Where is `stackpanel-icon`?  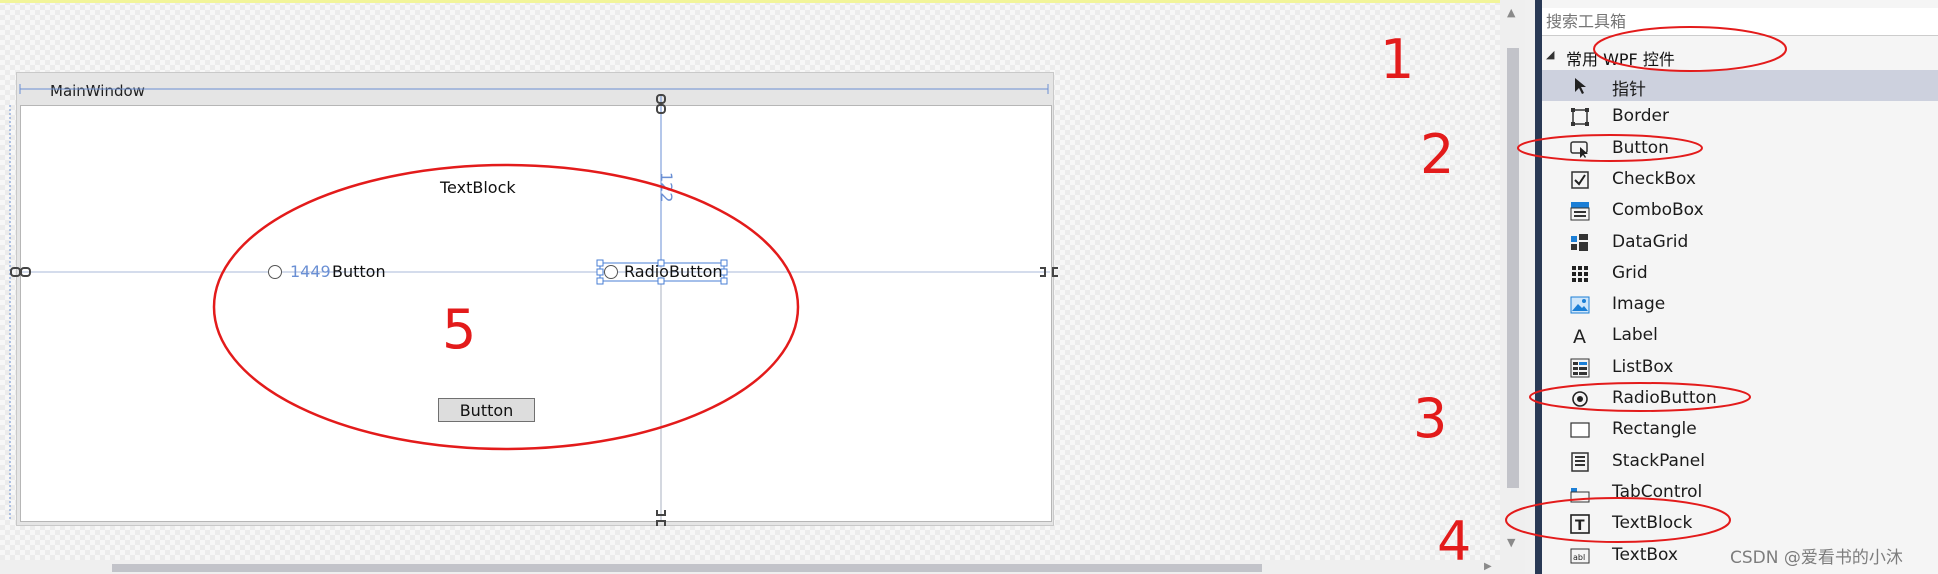 stackpanel-icon is located at coordinates (1580, 461).